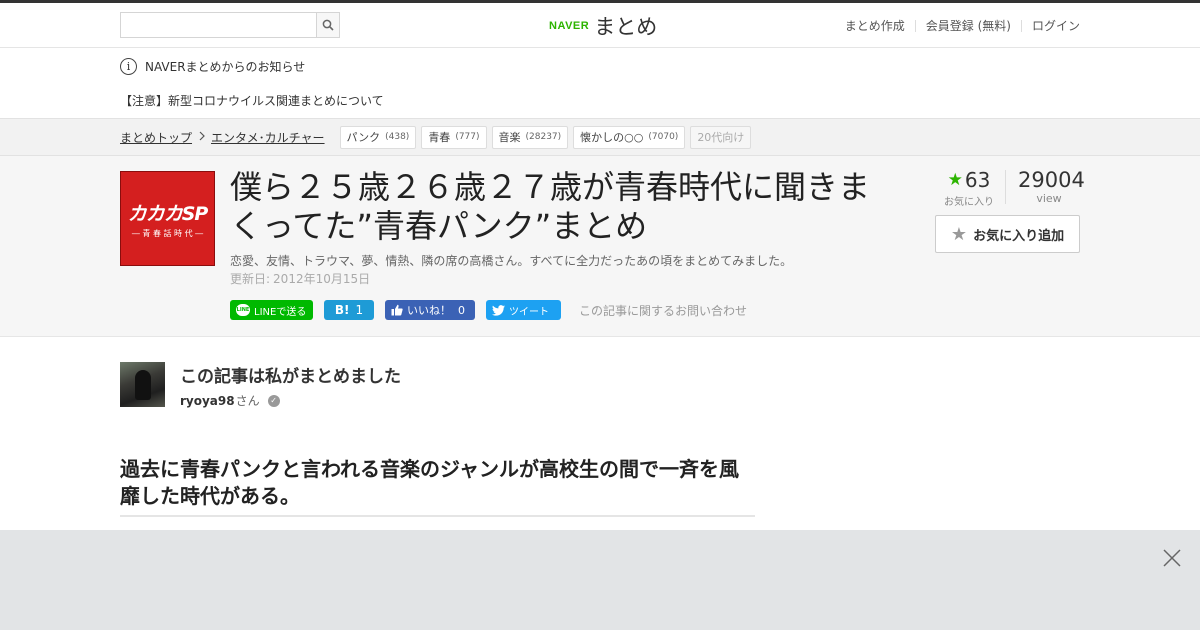 The height and width of the screenshot is (630, 1200). I want to click on tag-label: 懐かしの○○, so click(612, 137).